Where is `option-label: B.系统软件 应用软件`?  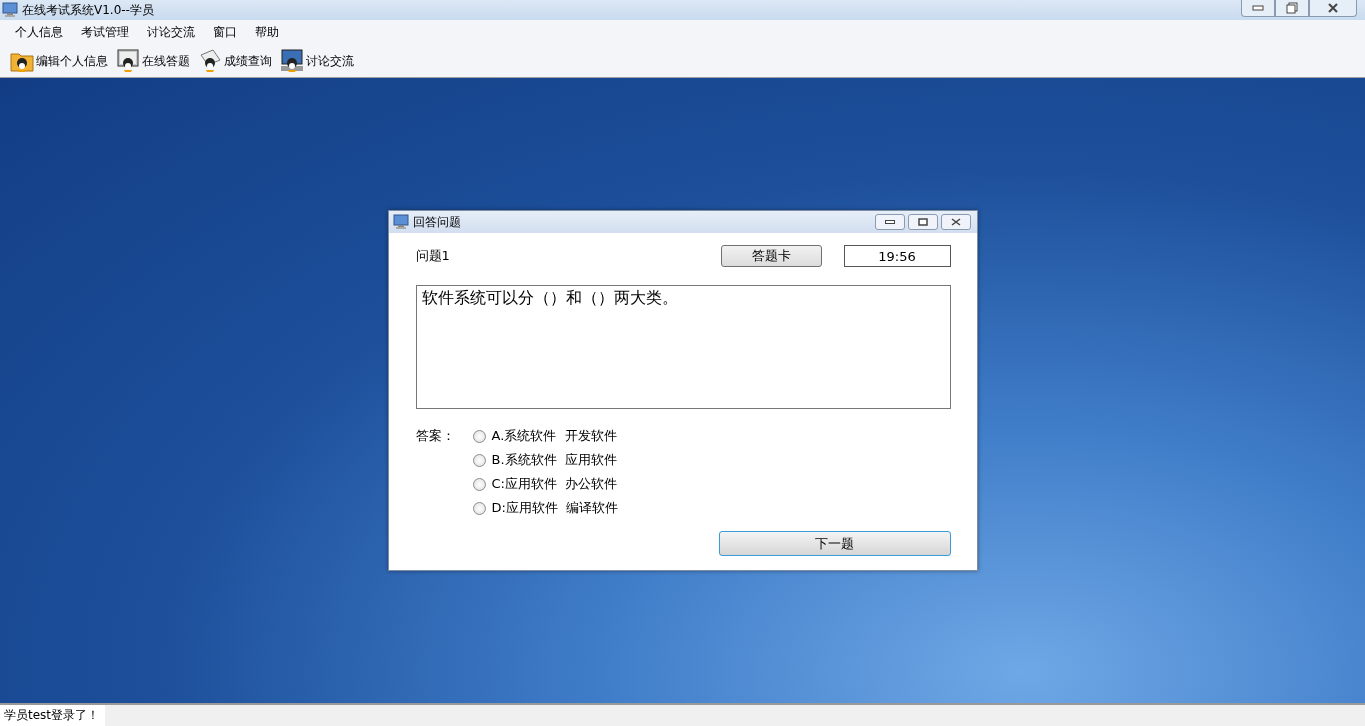 option-label: B.系统软件 应用软件 is located at coordinates (554, 460).